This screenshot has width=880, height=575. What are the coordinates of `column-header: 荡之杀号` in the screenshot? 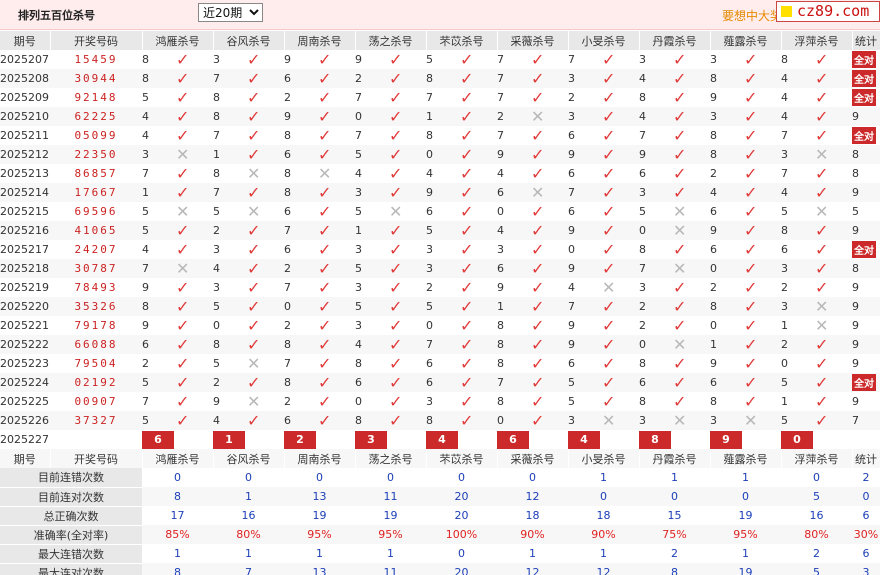 It's located at (391, 458).